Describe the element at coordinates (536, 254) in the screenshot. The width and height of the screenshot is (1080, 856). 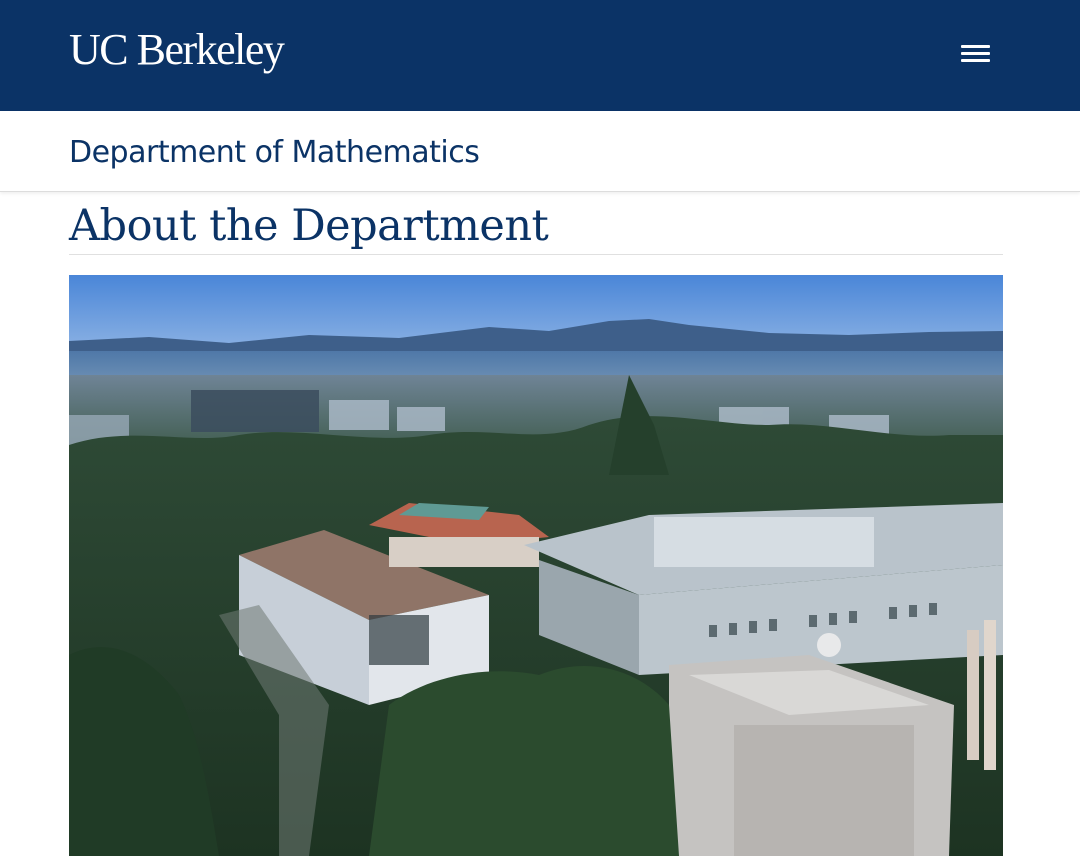
I see `title-divider` at that location.